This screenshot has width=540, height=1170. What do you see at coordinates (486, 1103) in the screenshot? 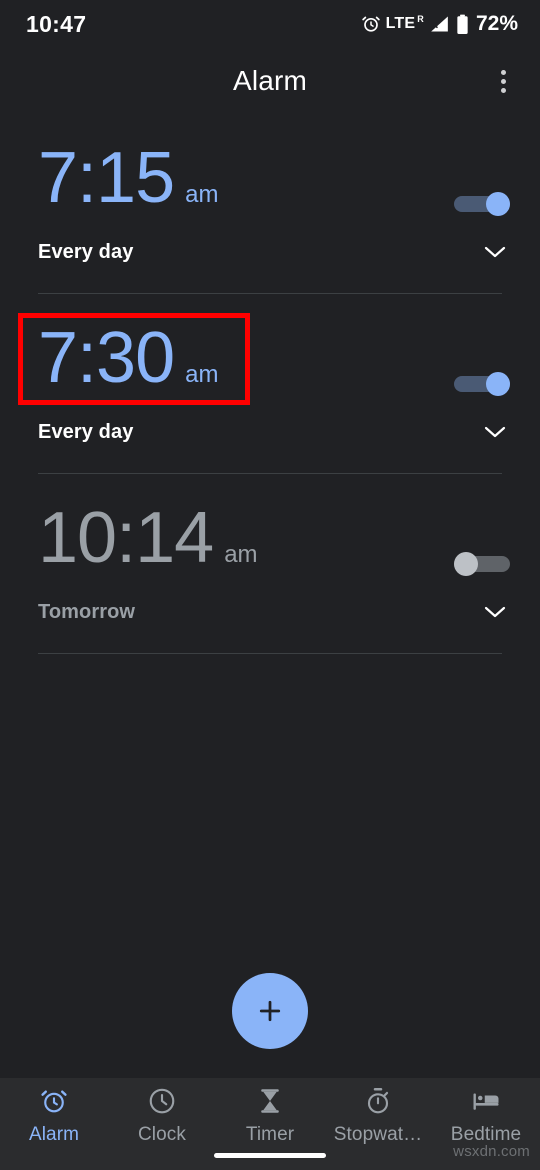
I see `bed-icon` at bounding box center [486, 1103].